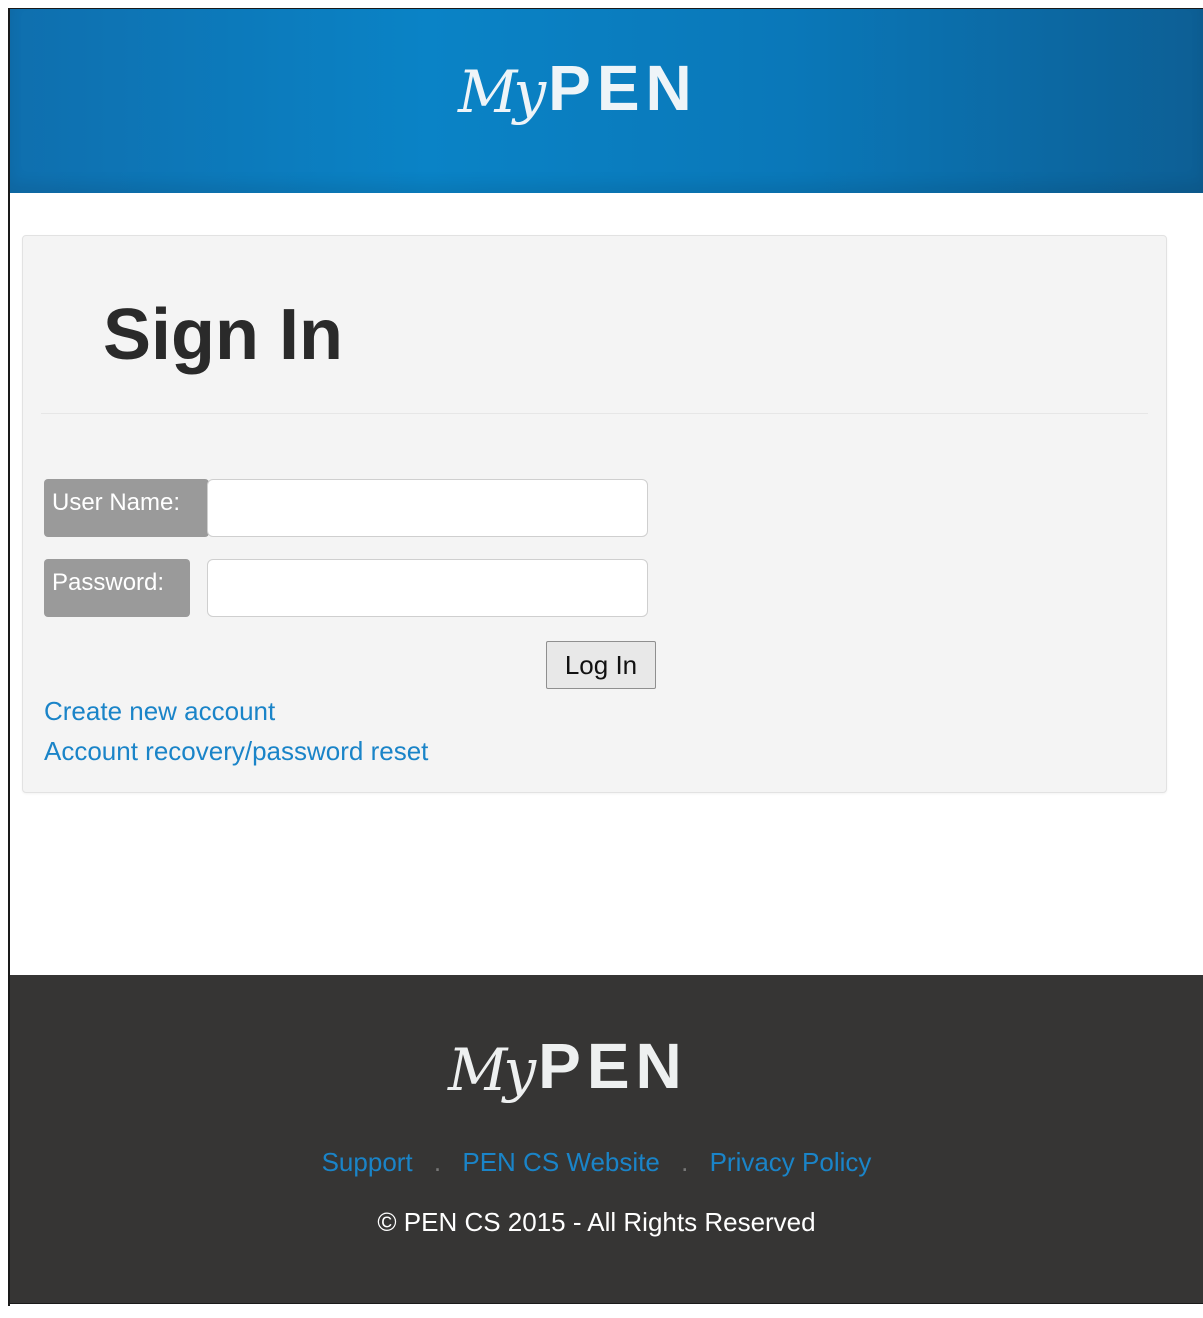 The width and height of the screenshot is (1203, 1318). What do you see at coordinates (117, 588) in the screenshot?
I see `password-label: Password:` at bounding box center [117, 588].